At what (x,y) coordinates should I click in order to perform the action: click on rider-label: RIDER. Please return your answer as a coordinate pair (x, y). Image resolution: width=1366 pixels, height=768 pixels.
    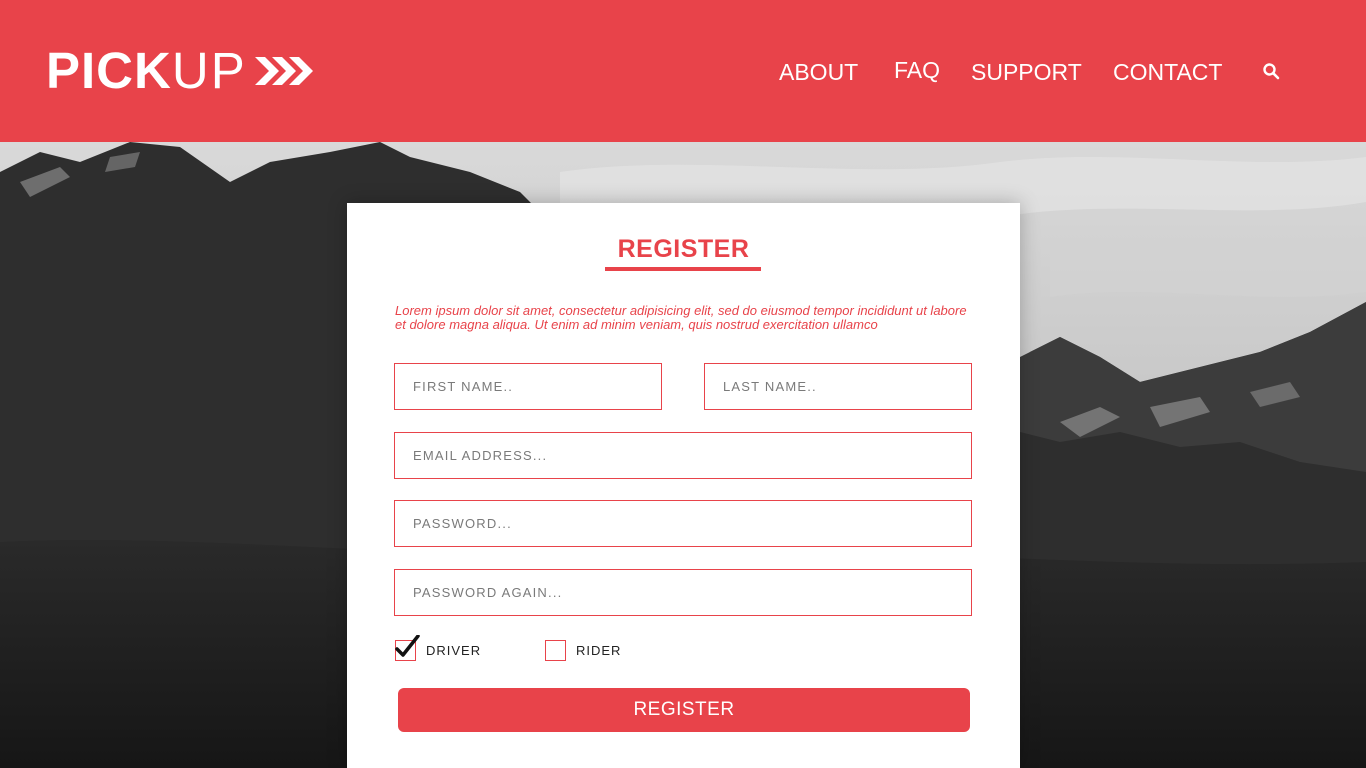
    Looking at the image, I should click on (599, 650).